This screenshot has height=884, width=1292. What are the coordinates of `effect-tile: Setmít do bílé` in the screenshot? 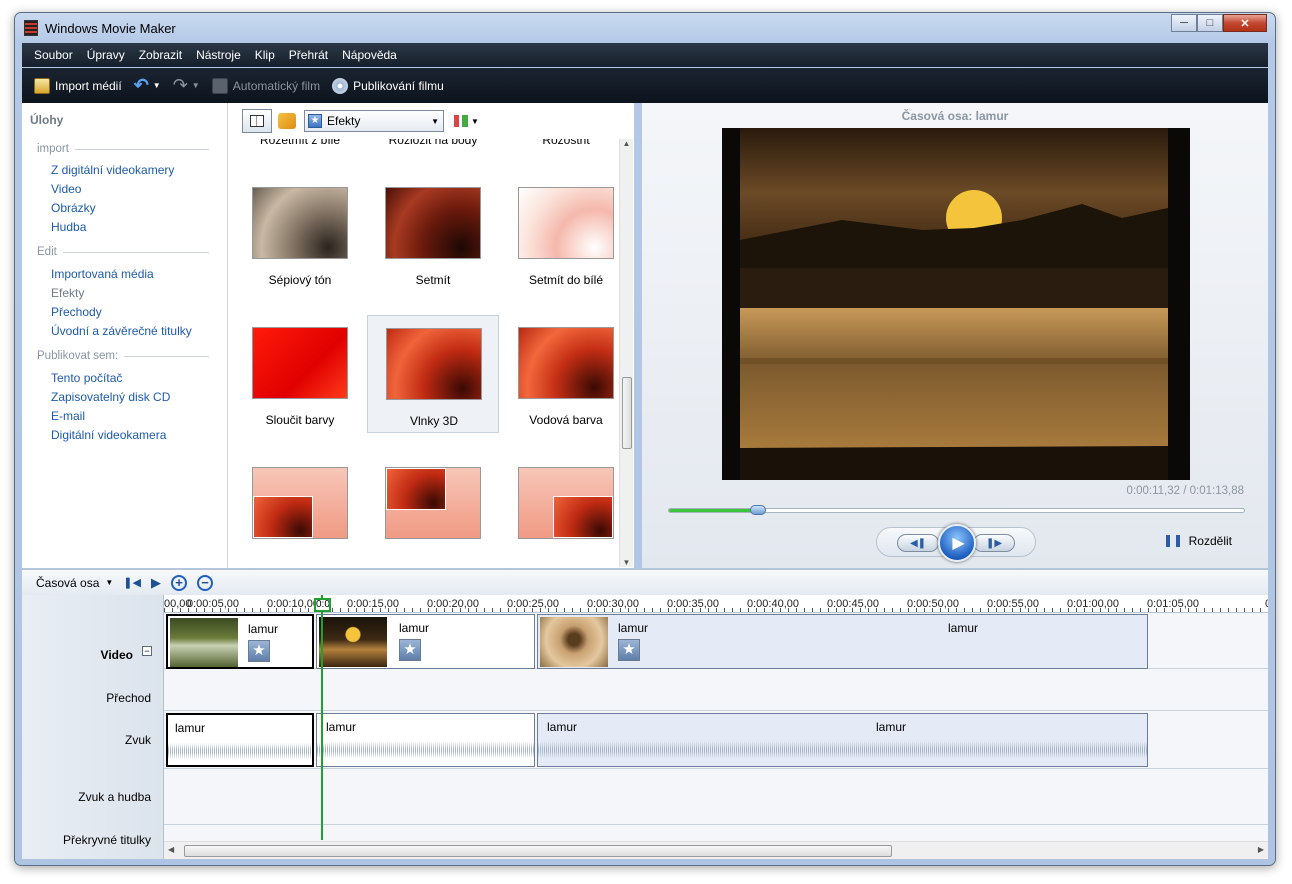 It's located at (559, 234).